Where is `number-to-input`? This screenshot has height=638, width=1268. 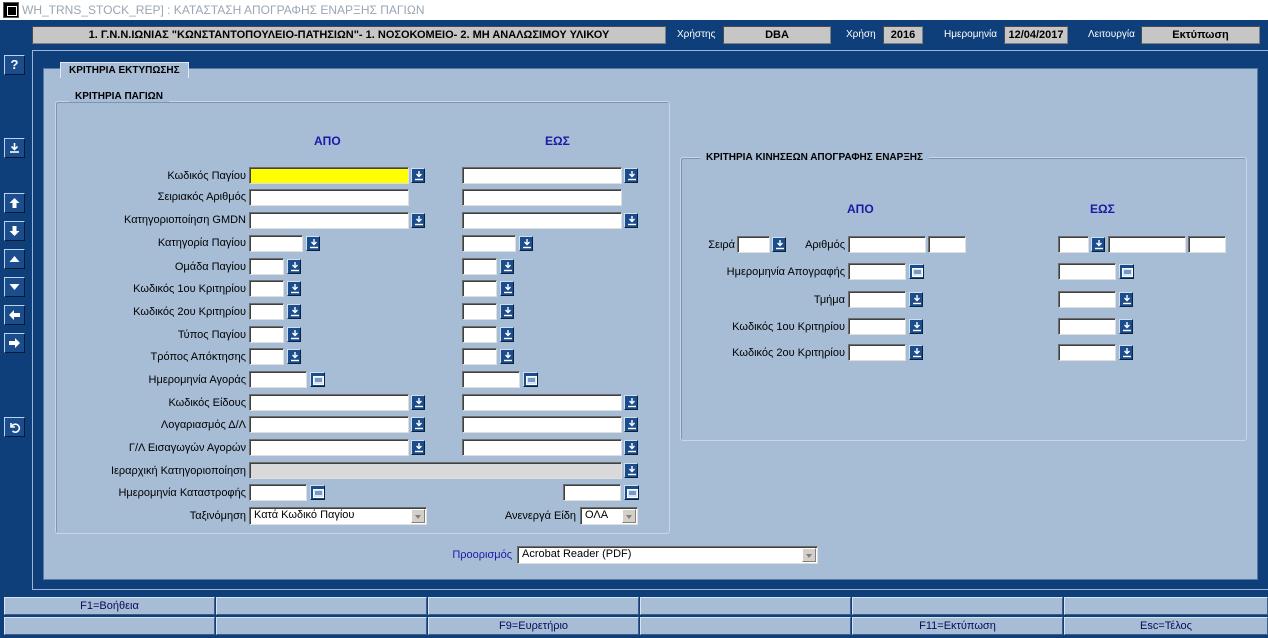 number-to-input is located at coordinates (1147, 244).